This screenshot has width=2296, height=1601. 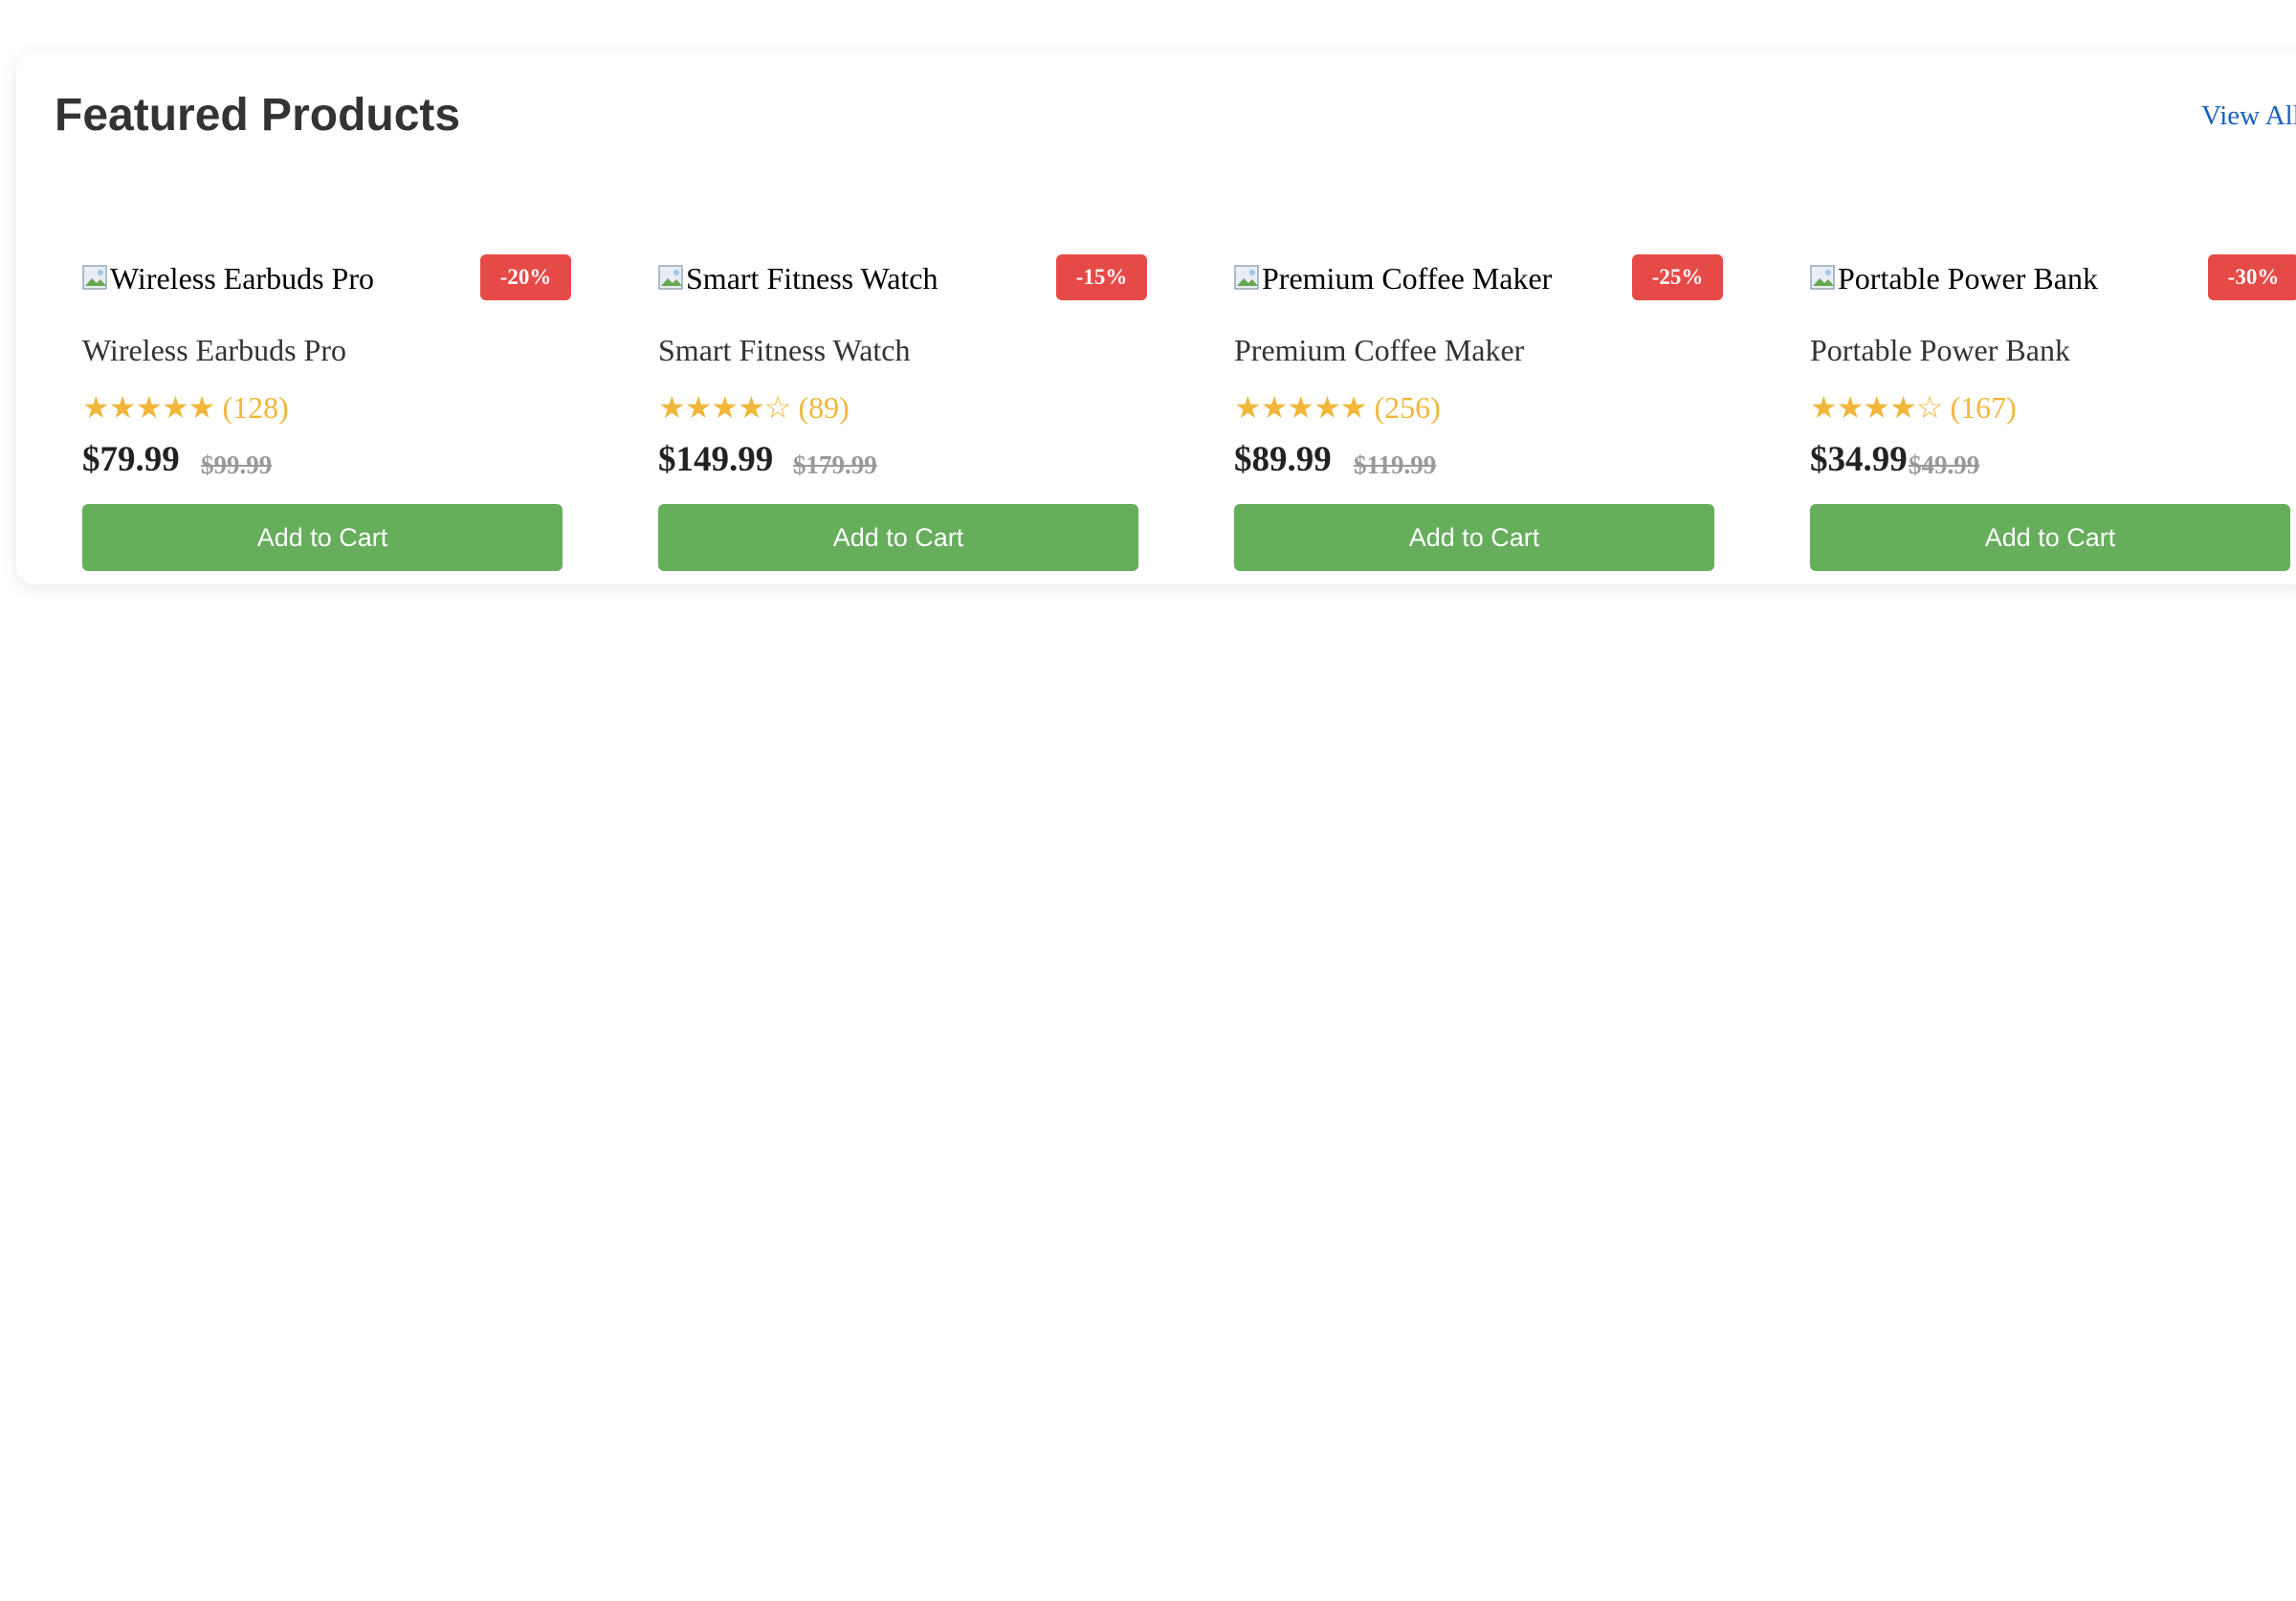 What do you see at coordinates (1984, 408) in the screenshot?
I see `review-count: (167)` at bounding box center [1984, 408].